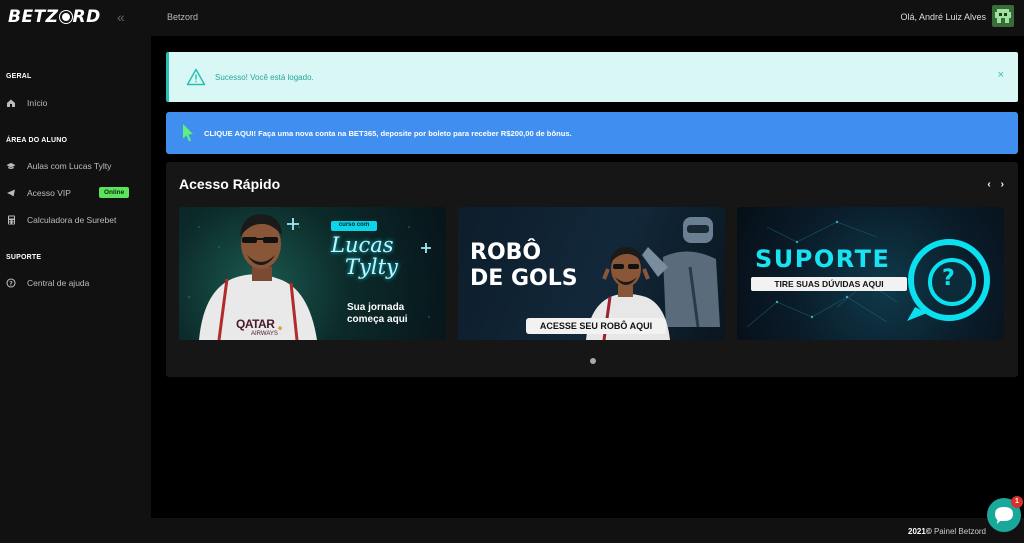 The width and height of the screenshot is (1024, 543). Describe the element at coordinates (58, 166) in the screenshot. I see `sidebar-item-aulas: Aulas com Lucas Tylty` at that location.